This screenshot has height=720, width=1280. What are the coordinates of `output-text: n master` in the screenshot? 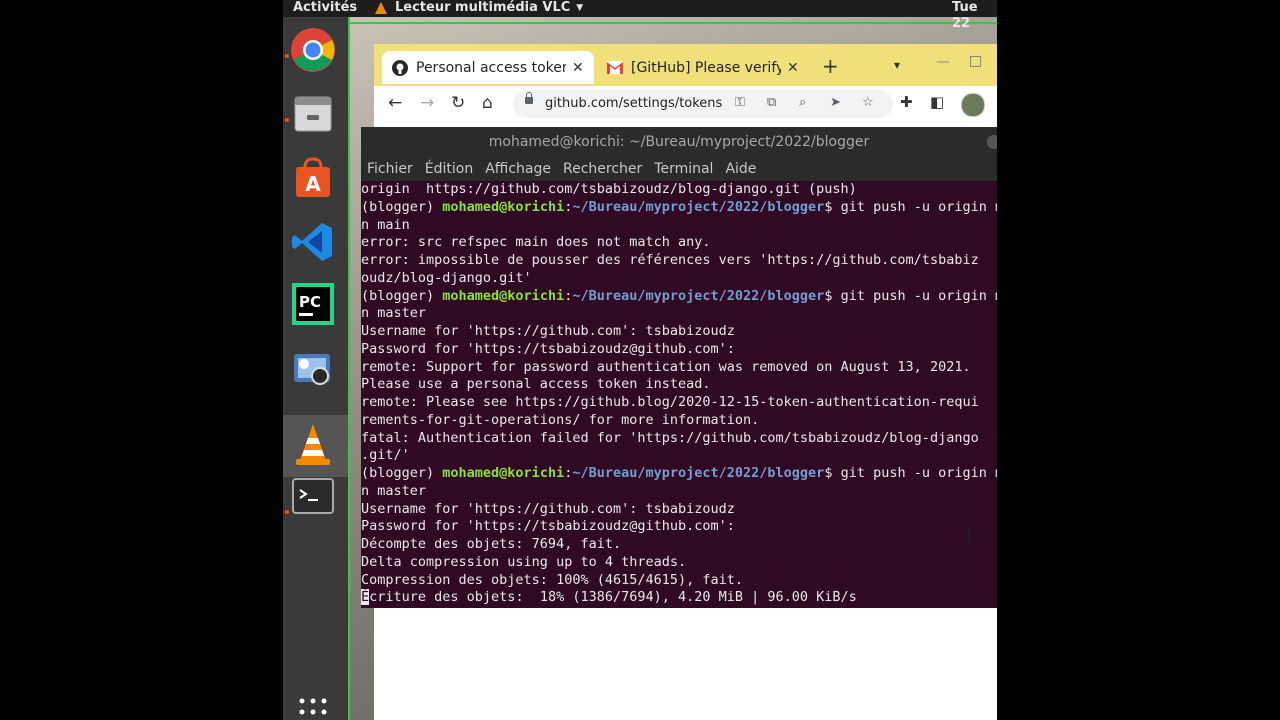 It's located at (394, 313).